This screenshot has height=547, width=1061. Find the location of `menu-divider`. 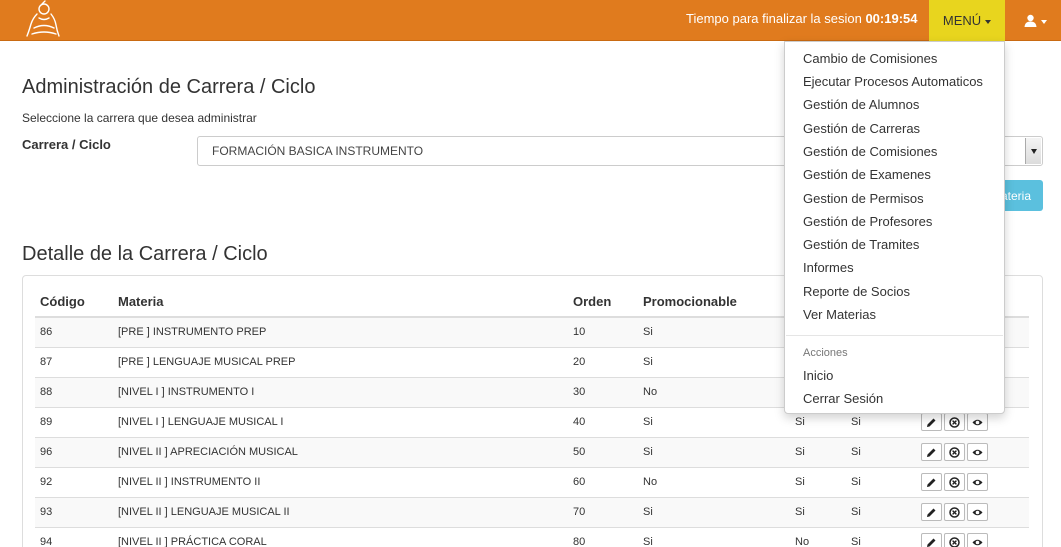

menu-divider is located at coordinates (894, 335).